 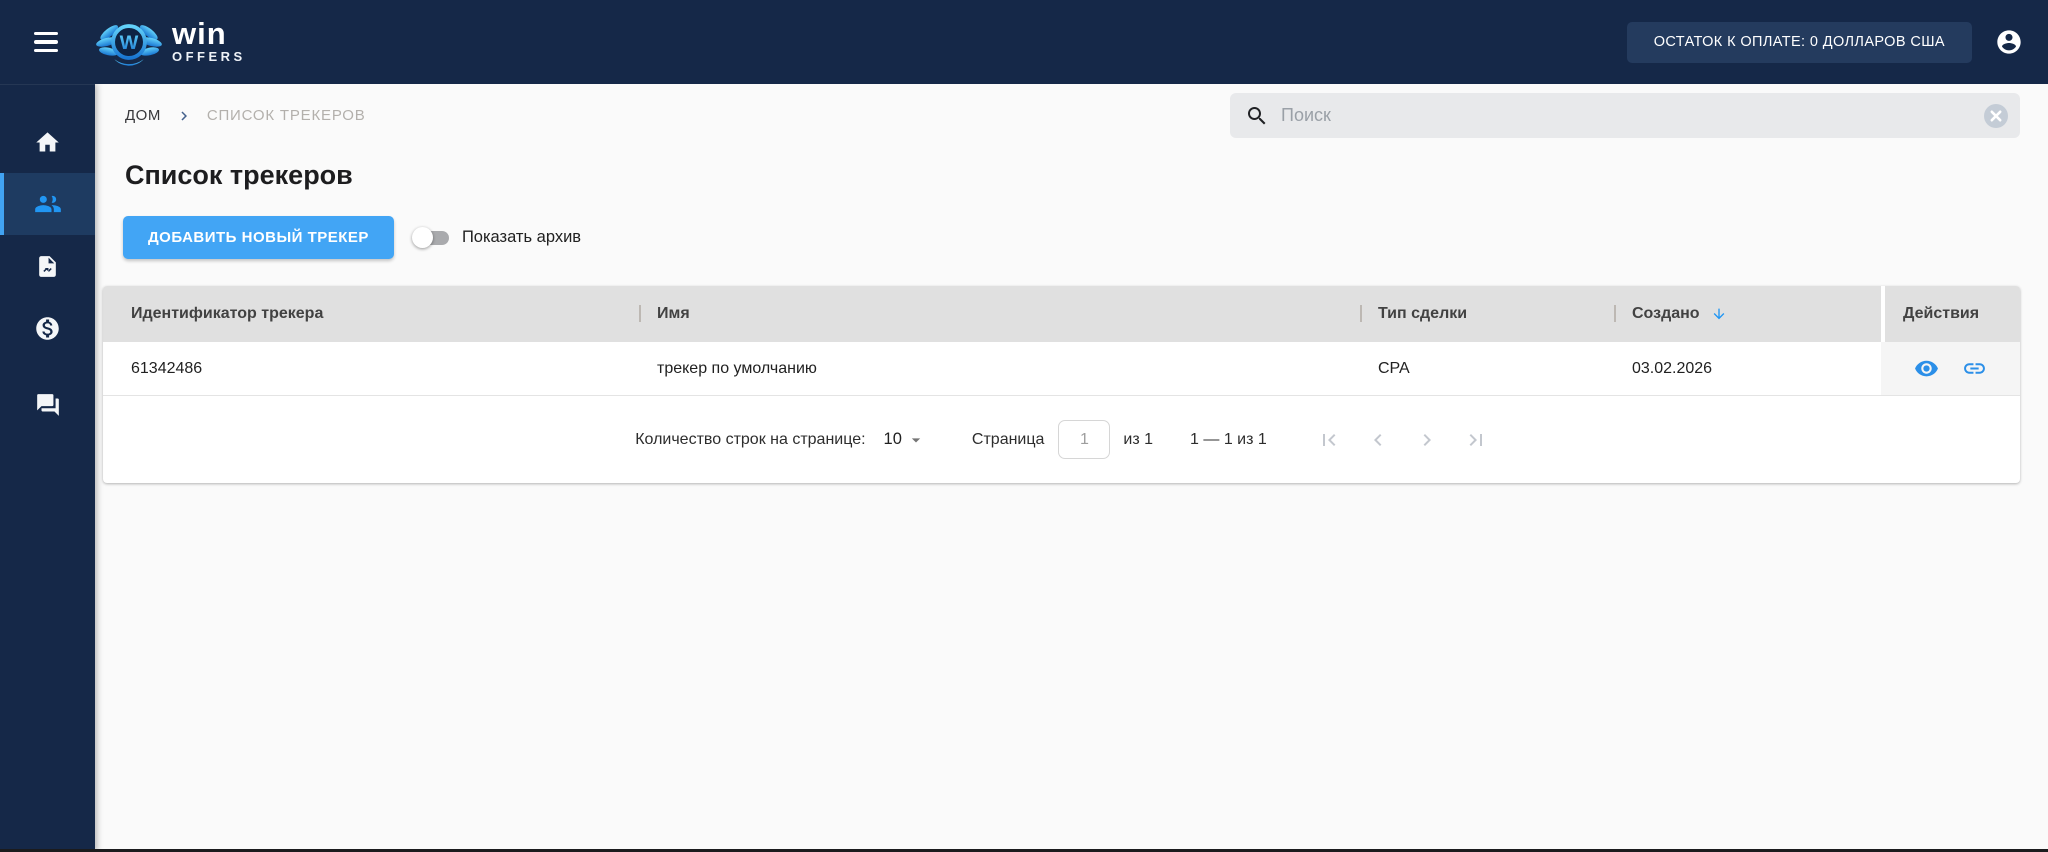 I want to click on menu-hamburger-icon, so click(x=47, y=42).